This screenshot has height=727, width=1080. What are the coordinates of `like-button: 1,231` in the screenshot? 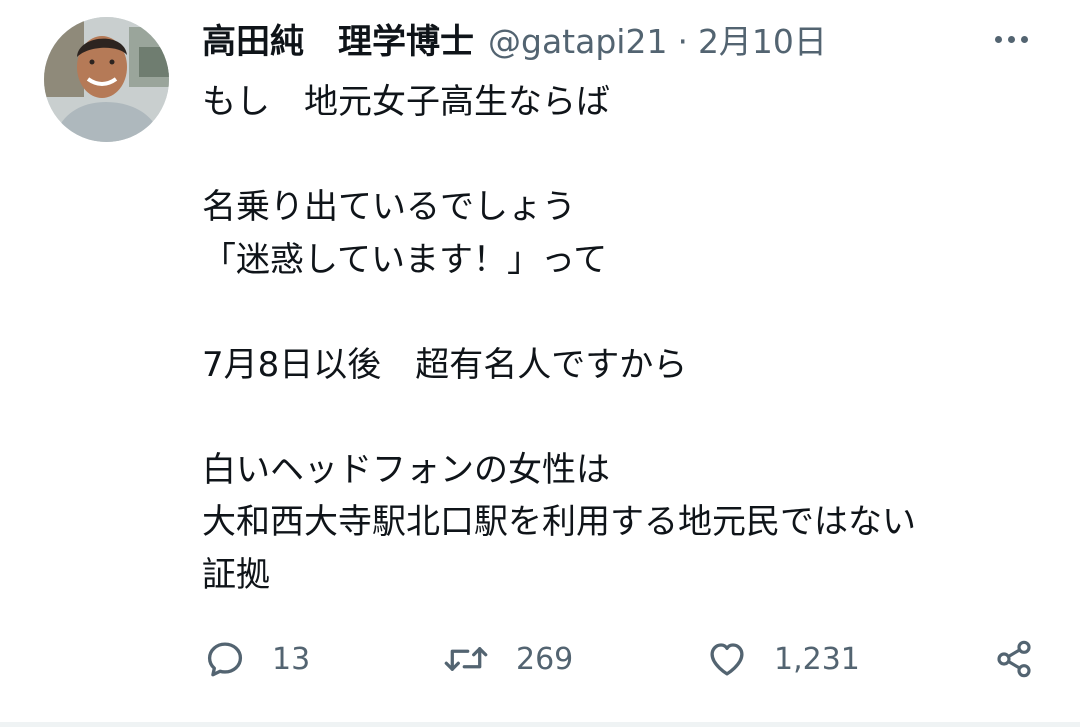 It's located at (783, 659).